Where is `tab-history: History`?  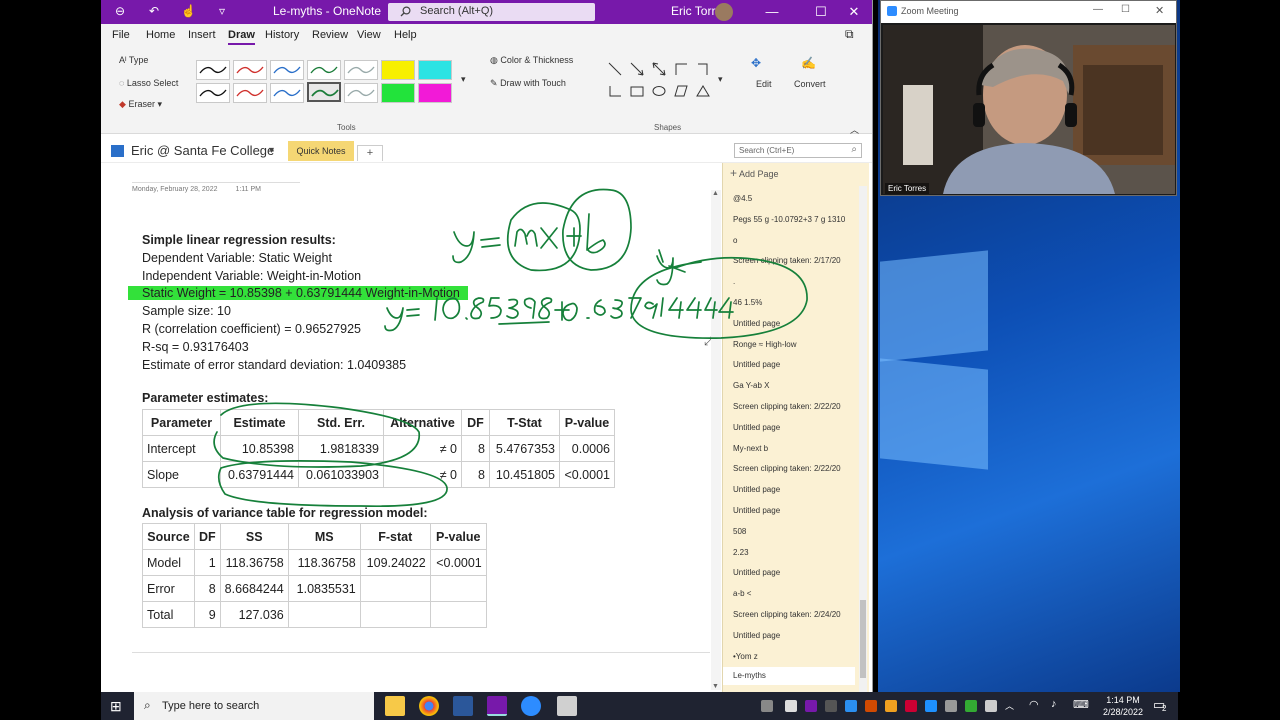
tab-history: History is located at coordinates (282, 35).